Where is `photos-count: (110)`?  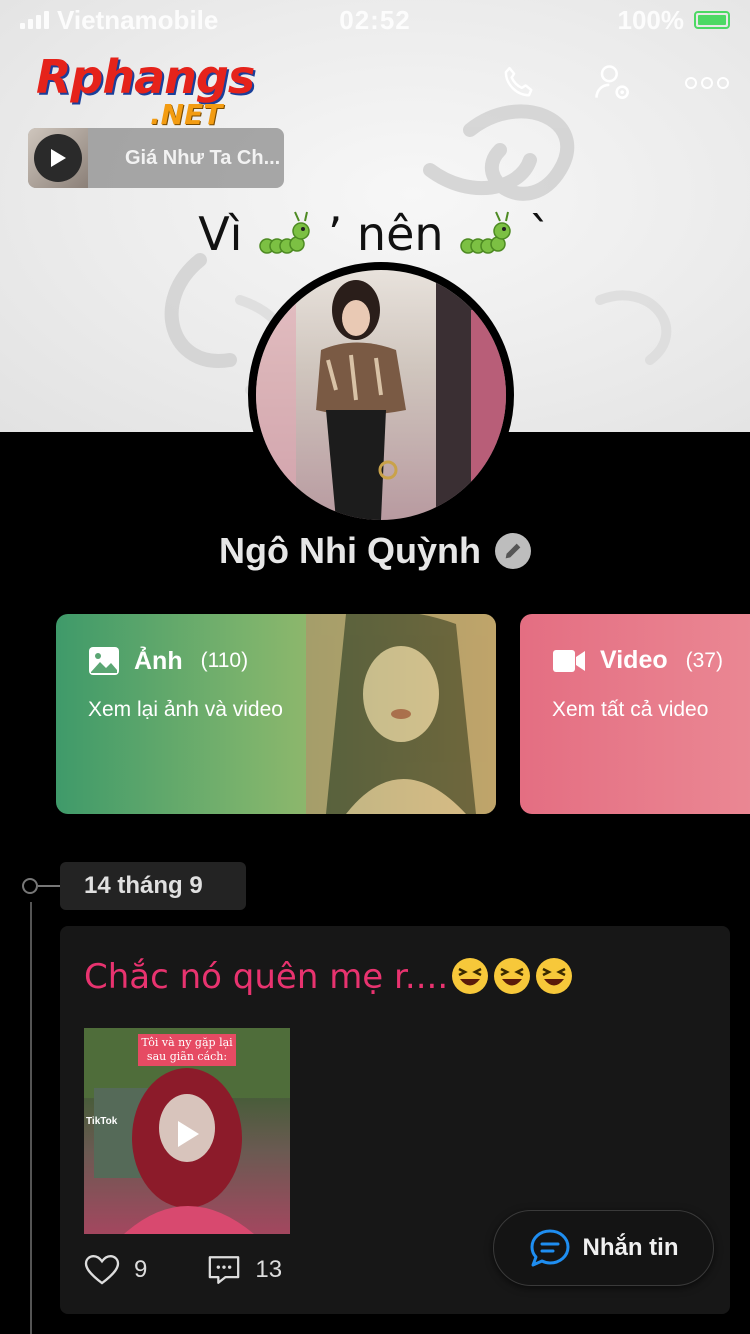
photos-count: (110) is located at coordinates (224, 660).